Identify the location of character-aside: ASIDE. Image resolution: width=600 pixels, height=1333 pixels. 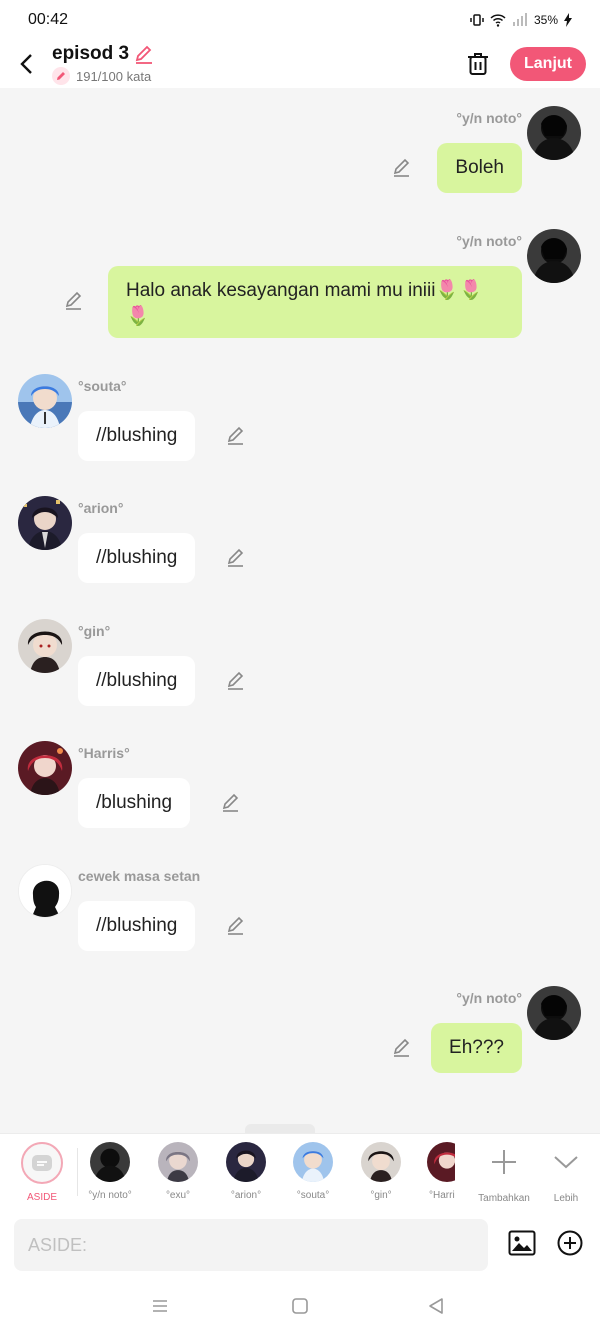
(42, 1172).